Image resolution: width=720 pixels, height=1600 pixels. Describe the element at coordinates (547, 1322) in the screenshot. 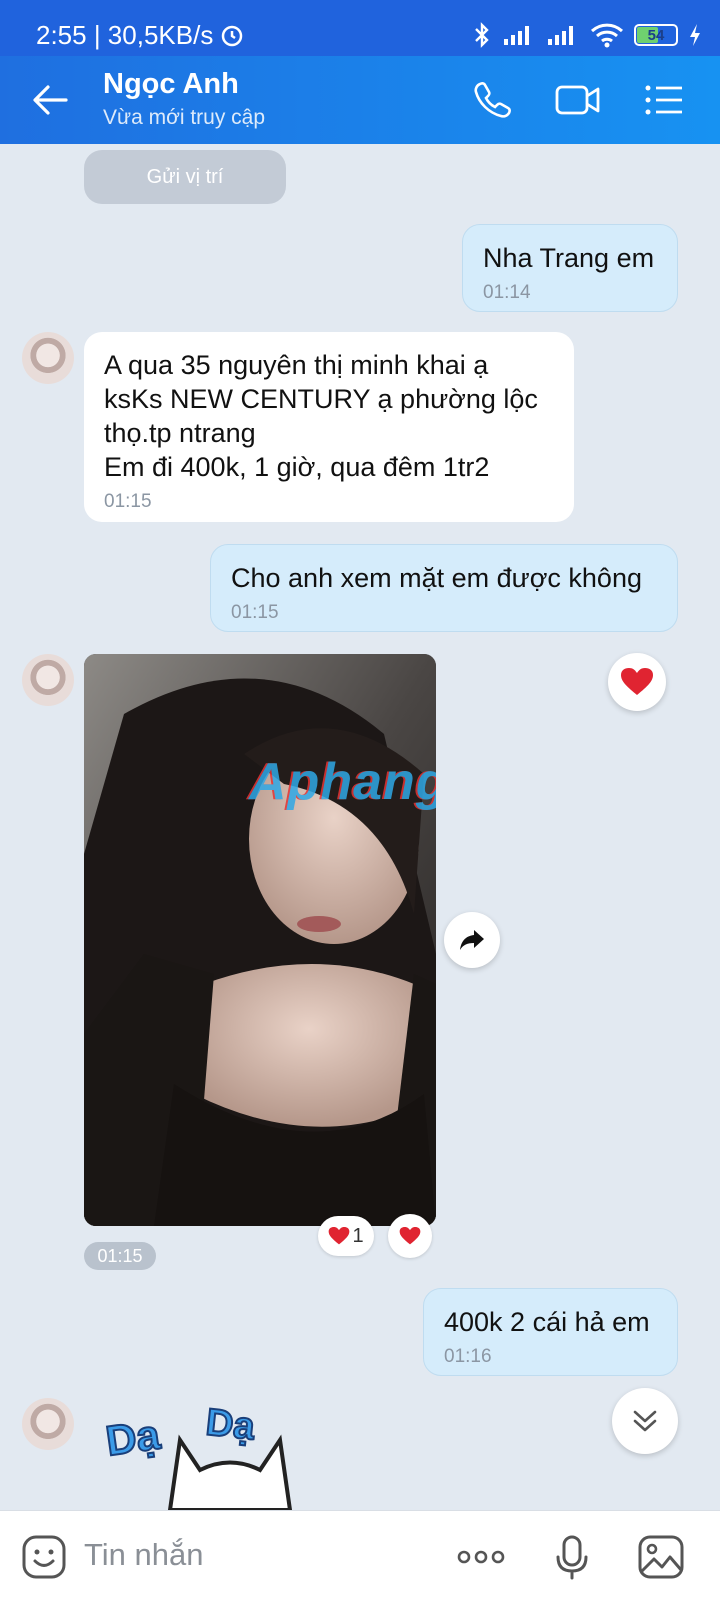

I see `message-text: 400k 2 cái hả em` at that location.